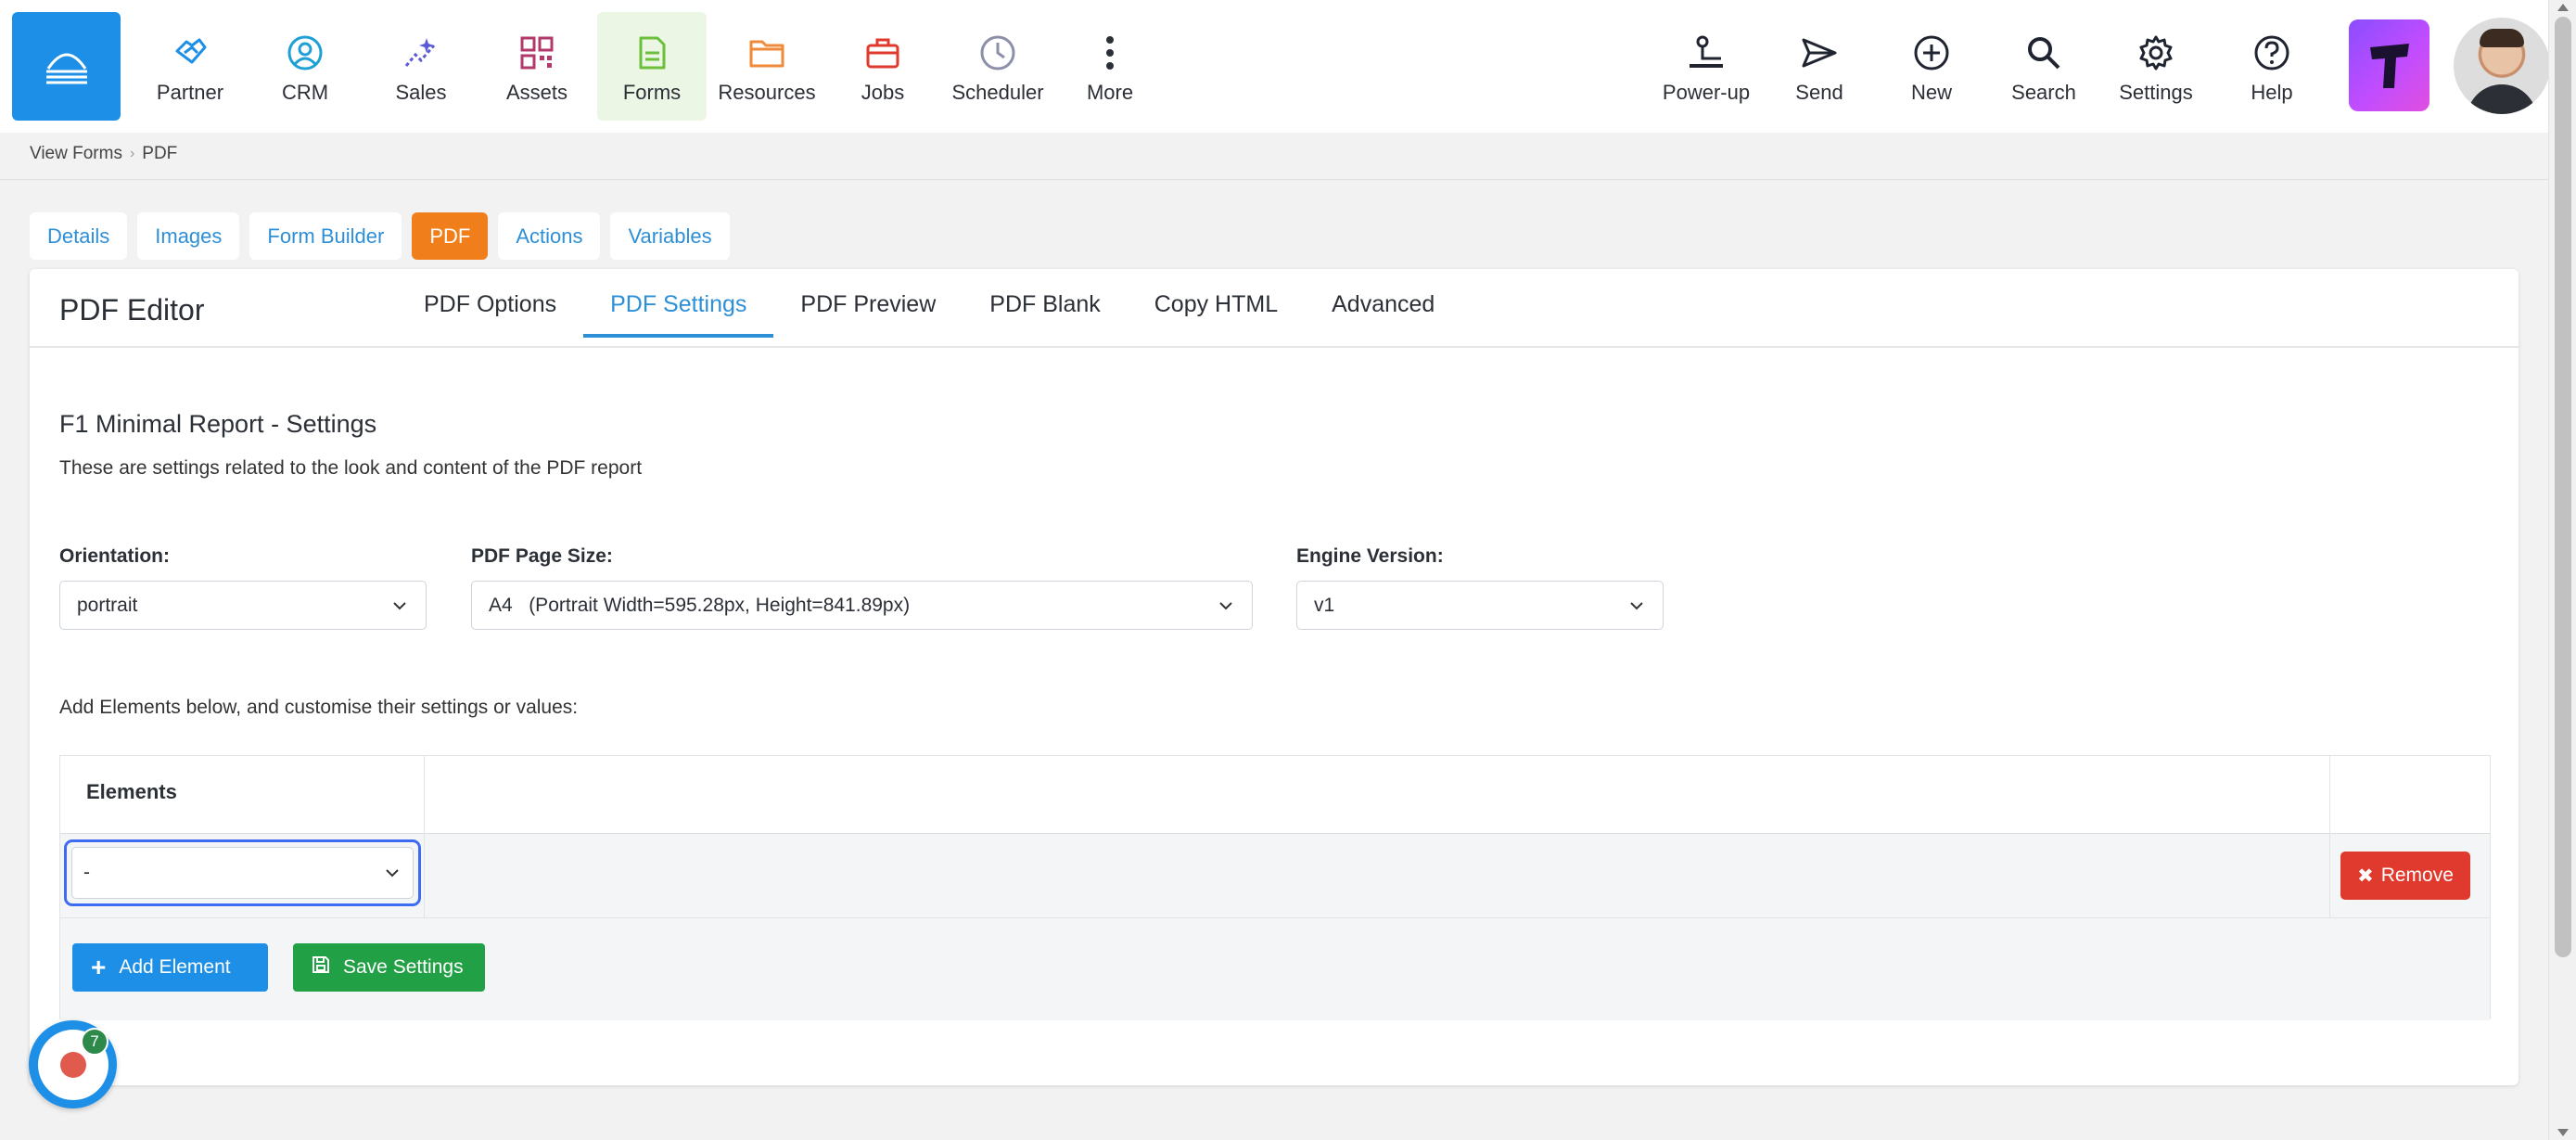  Describe the element at coordinates (536, 52) in the screenshot. I see `qr-code-icon` at that location.